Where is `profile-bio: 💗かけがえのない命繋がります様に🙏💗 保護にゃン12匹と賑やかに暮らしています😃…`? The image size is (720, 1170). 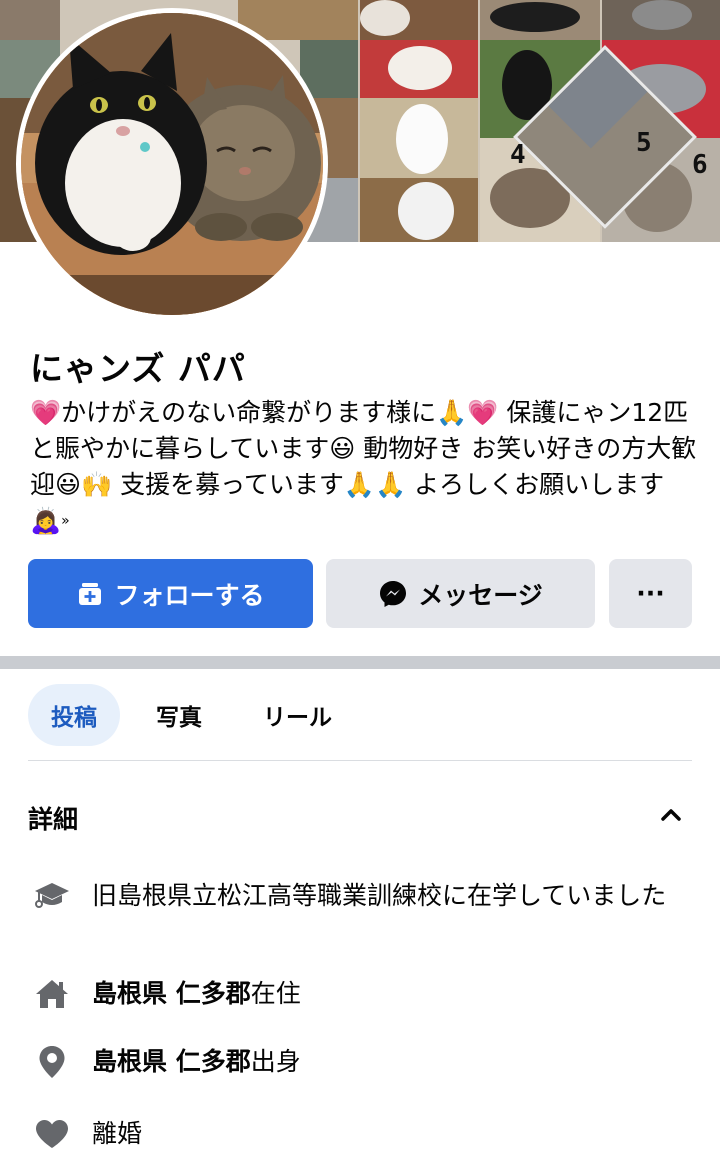 profile-bio: 💗かけがえのない命繋がります様に🙏💗 保護にゃン12匹と賑やかに暮らしています😃… is located at coordinates (364, 467).